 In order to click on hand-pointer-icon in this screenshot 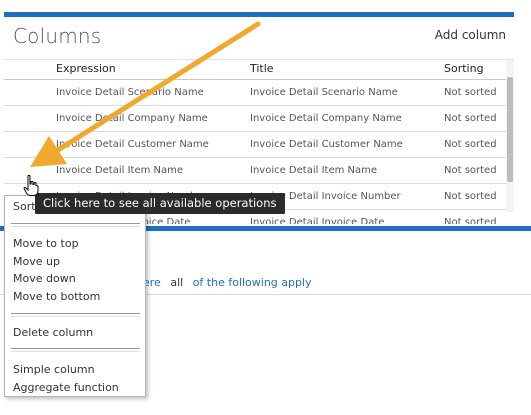, I will do `click(31, 185)`.